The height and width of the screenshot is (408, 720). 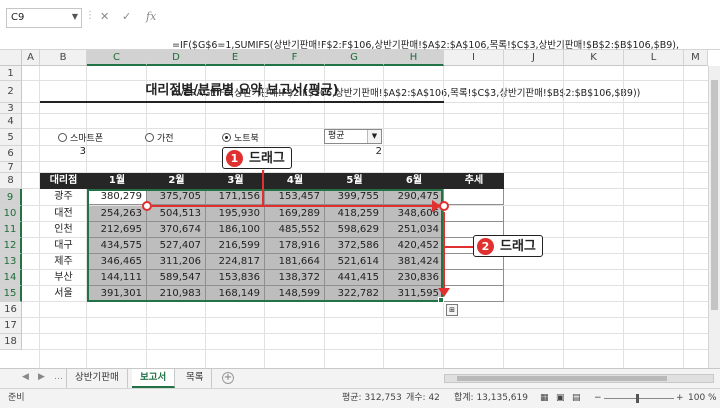 I want to click on row-header-8: 8, so click(x=11, y=181).